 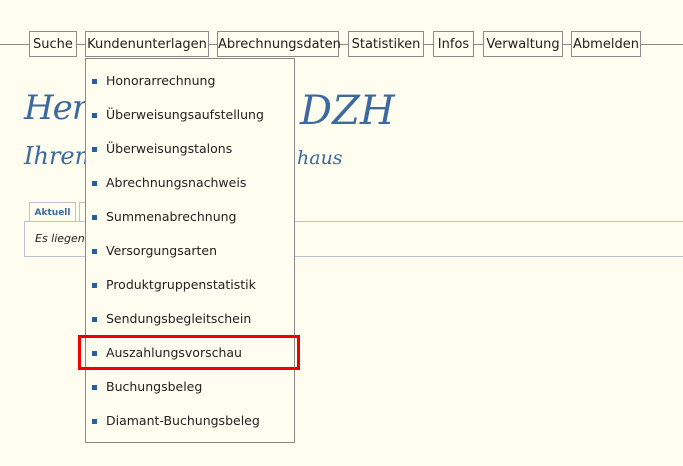 I want to click on menu-item-buchungsbeleg: Buchungsbeleg, so click(x=190, y=387).